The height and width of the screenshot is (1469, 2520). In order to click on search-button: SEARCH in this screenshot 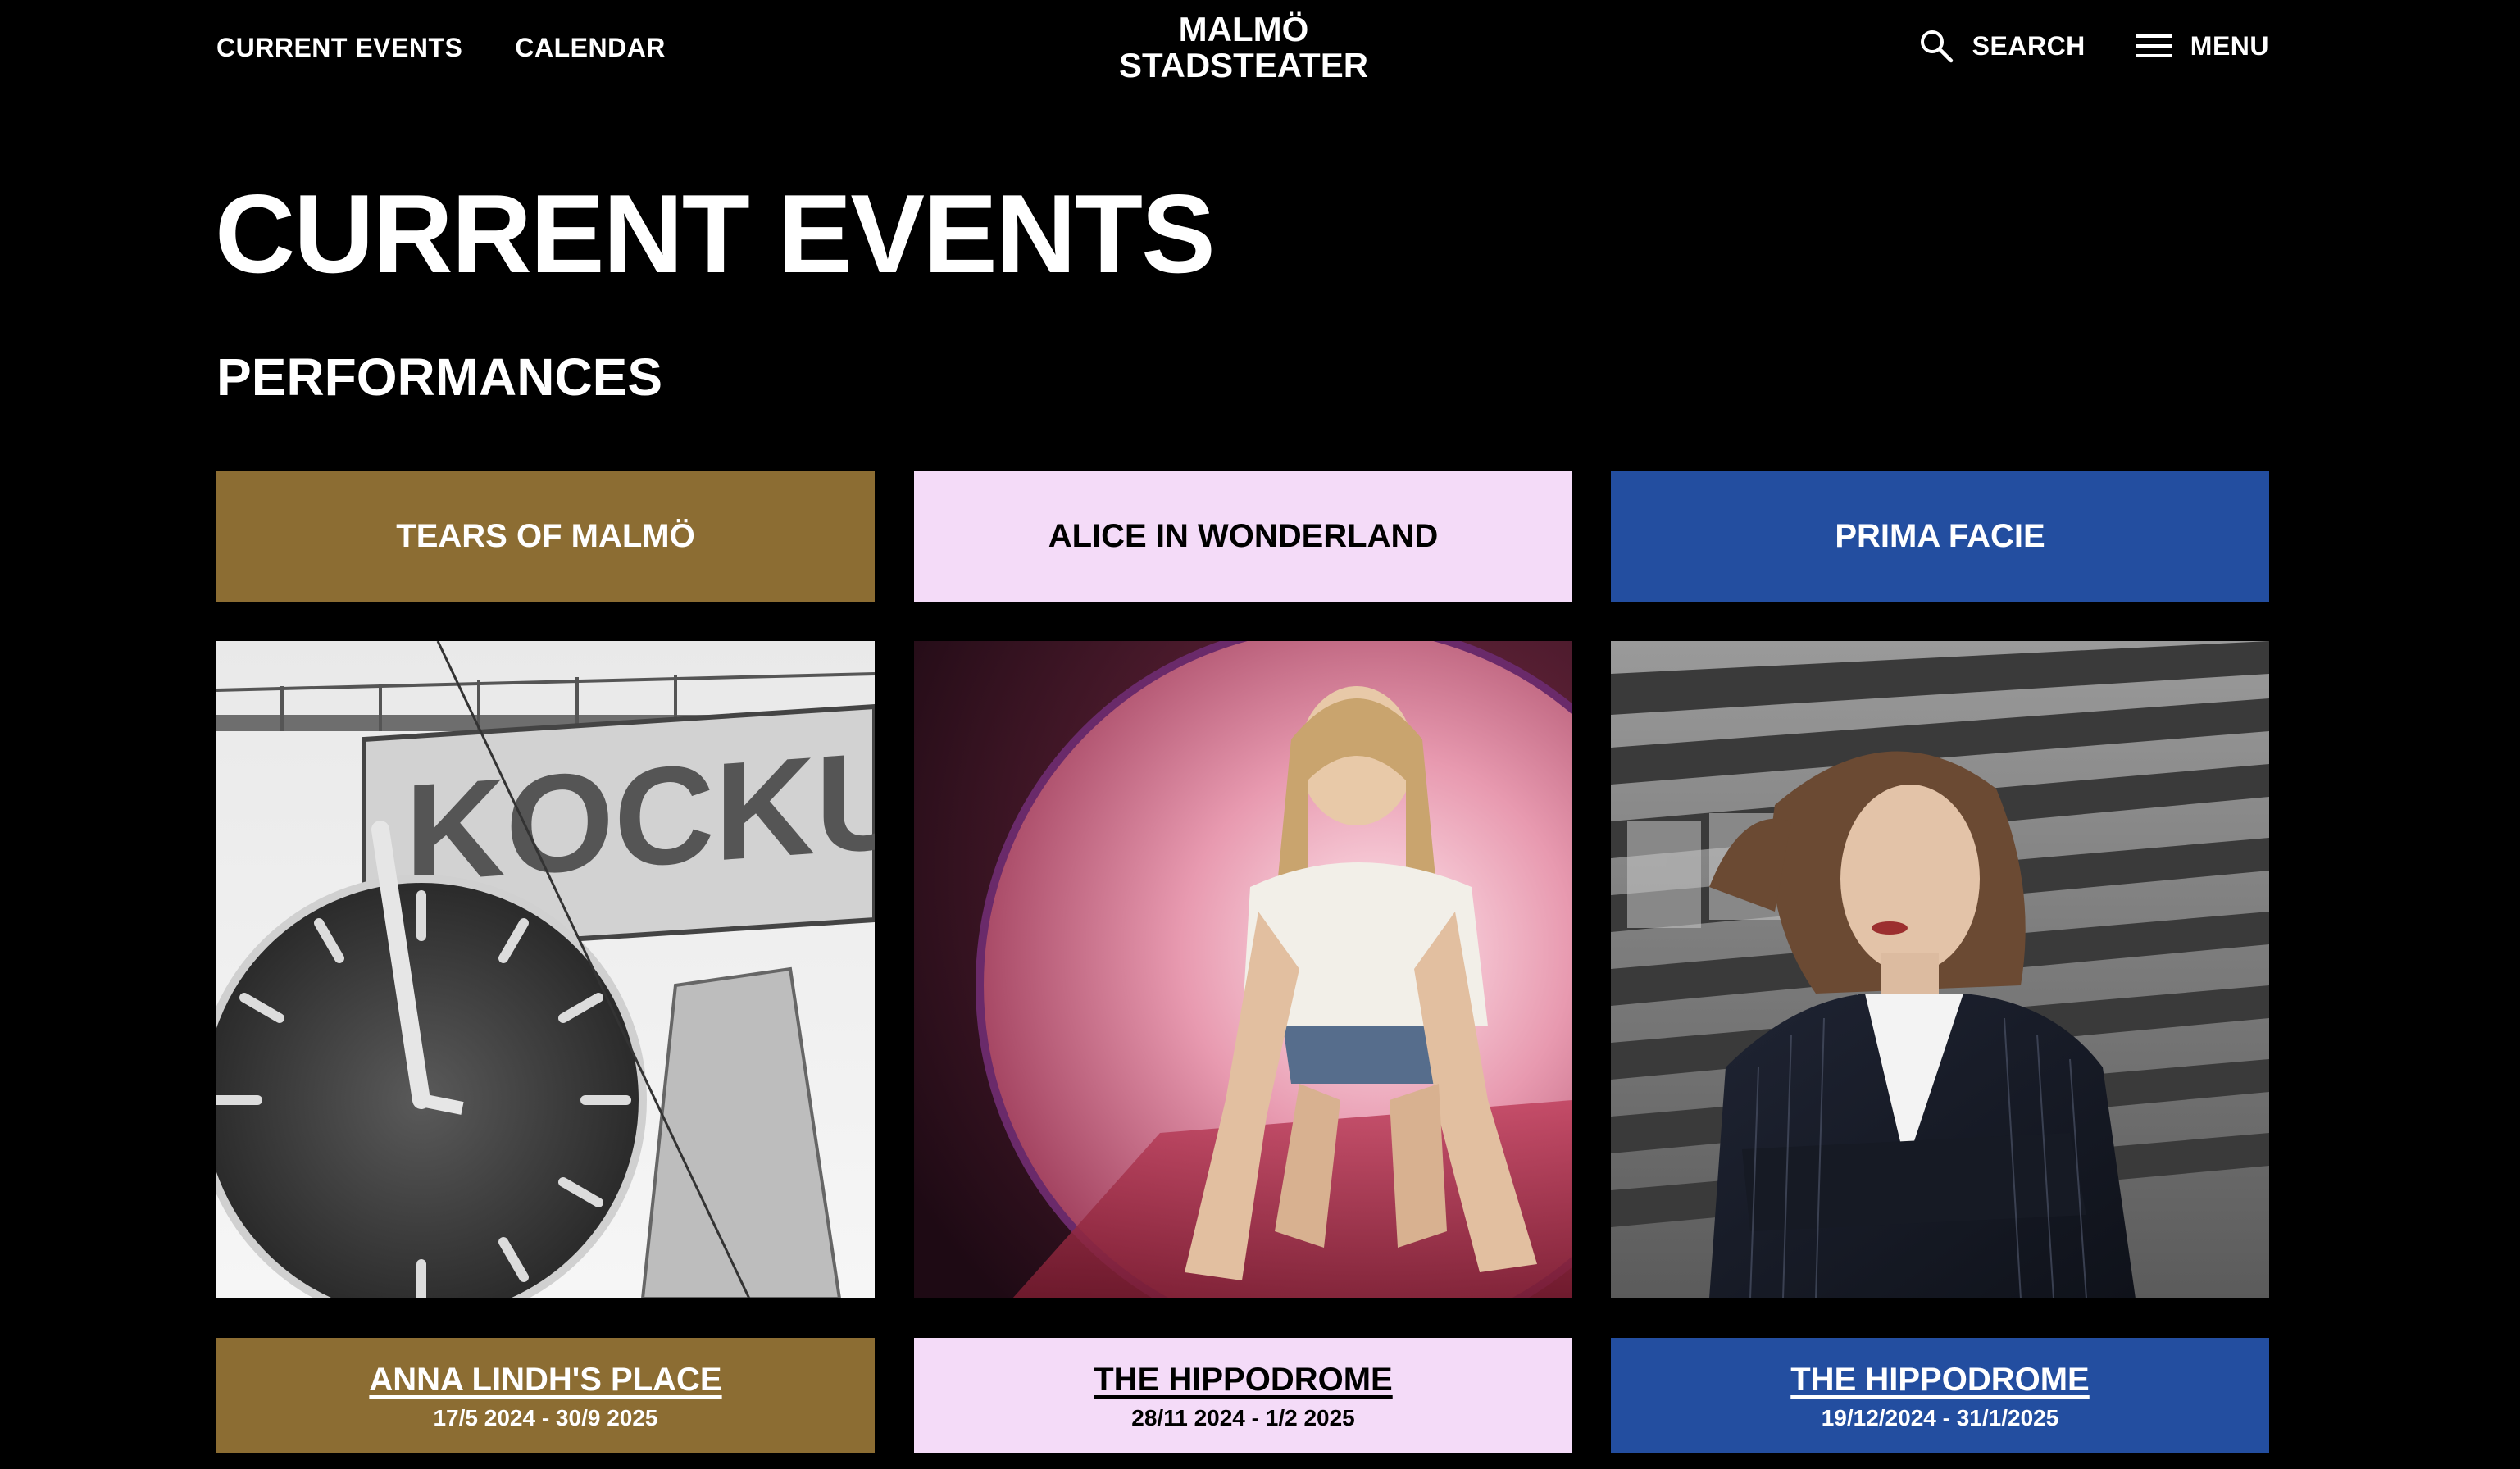, I will do `click(2002, 46)`.